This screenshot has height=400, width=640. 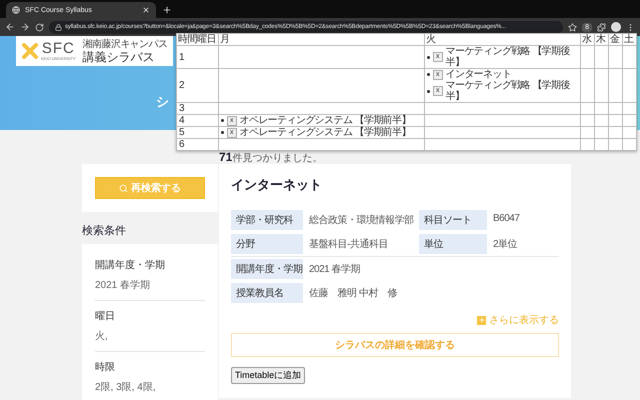 I want to click on condition-label: 開講年度・学期, so click(x=130, y=265).